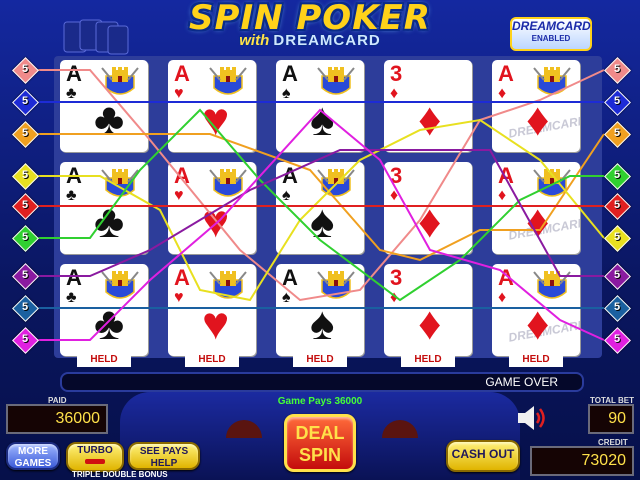  I want to click on game-title-banner: SPIN POKER with DREAMCARD, so click(310, 26).